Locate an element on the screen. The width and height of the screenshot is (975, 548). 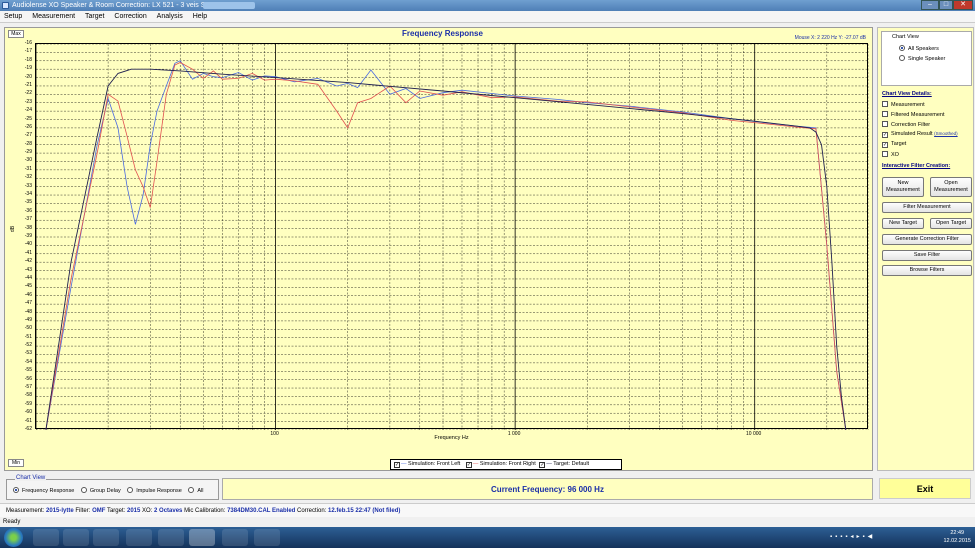
menu-setup: Setup is located at coordinates (13, 17).